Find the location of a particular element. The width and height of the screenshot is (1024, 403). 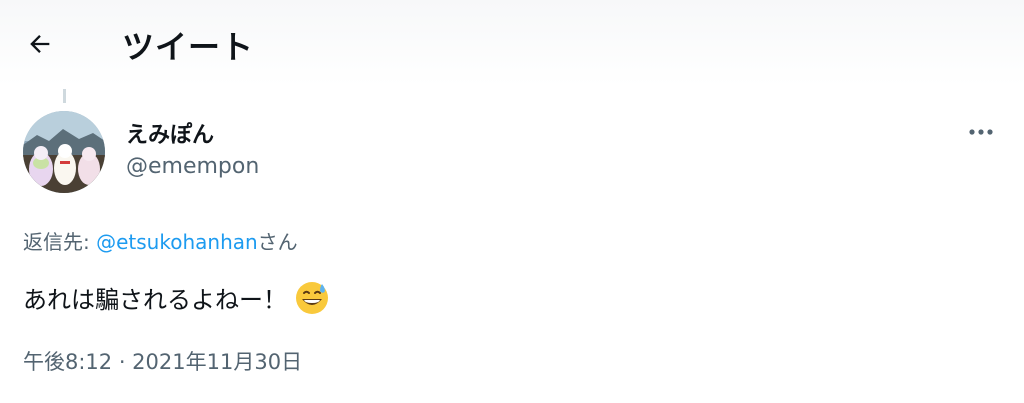

avatar is located at coordinates (64, 152).